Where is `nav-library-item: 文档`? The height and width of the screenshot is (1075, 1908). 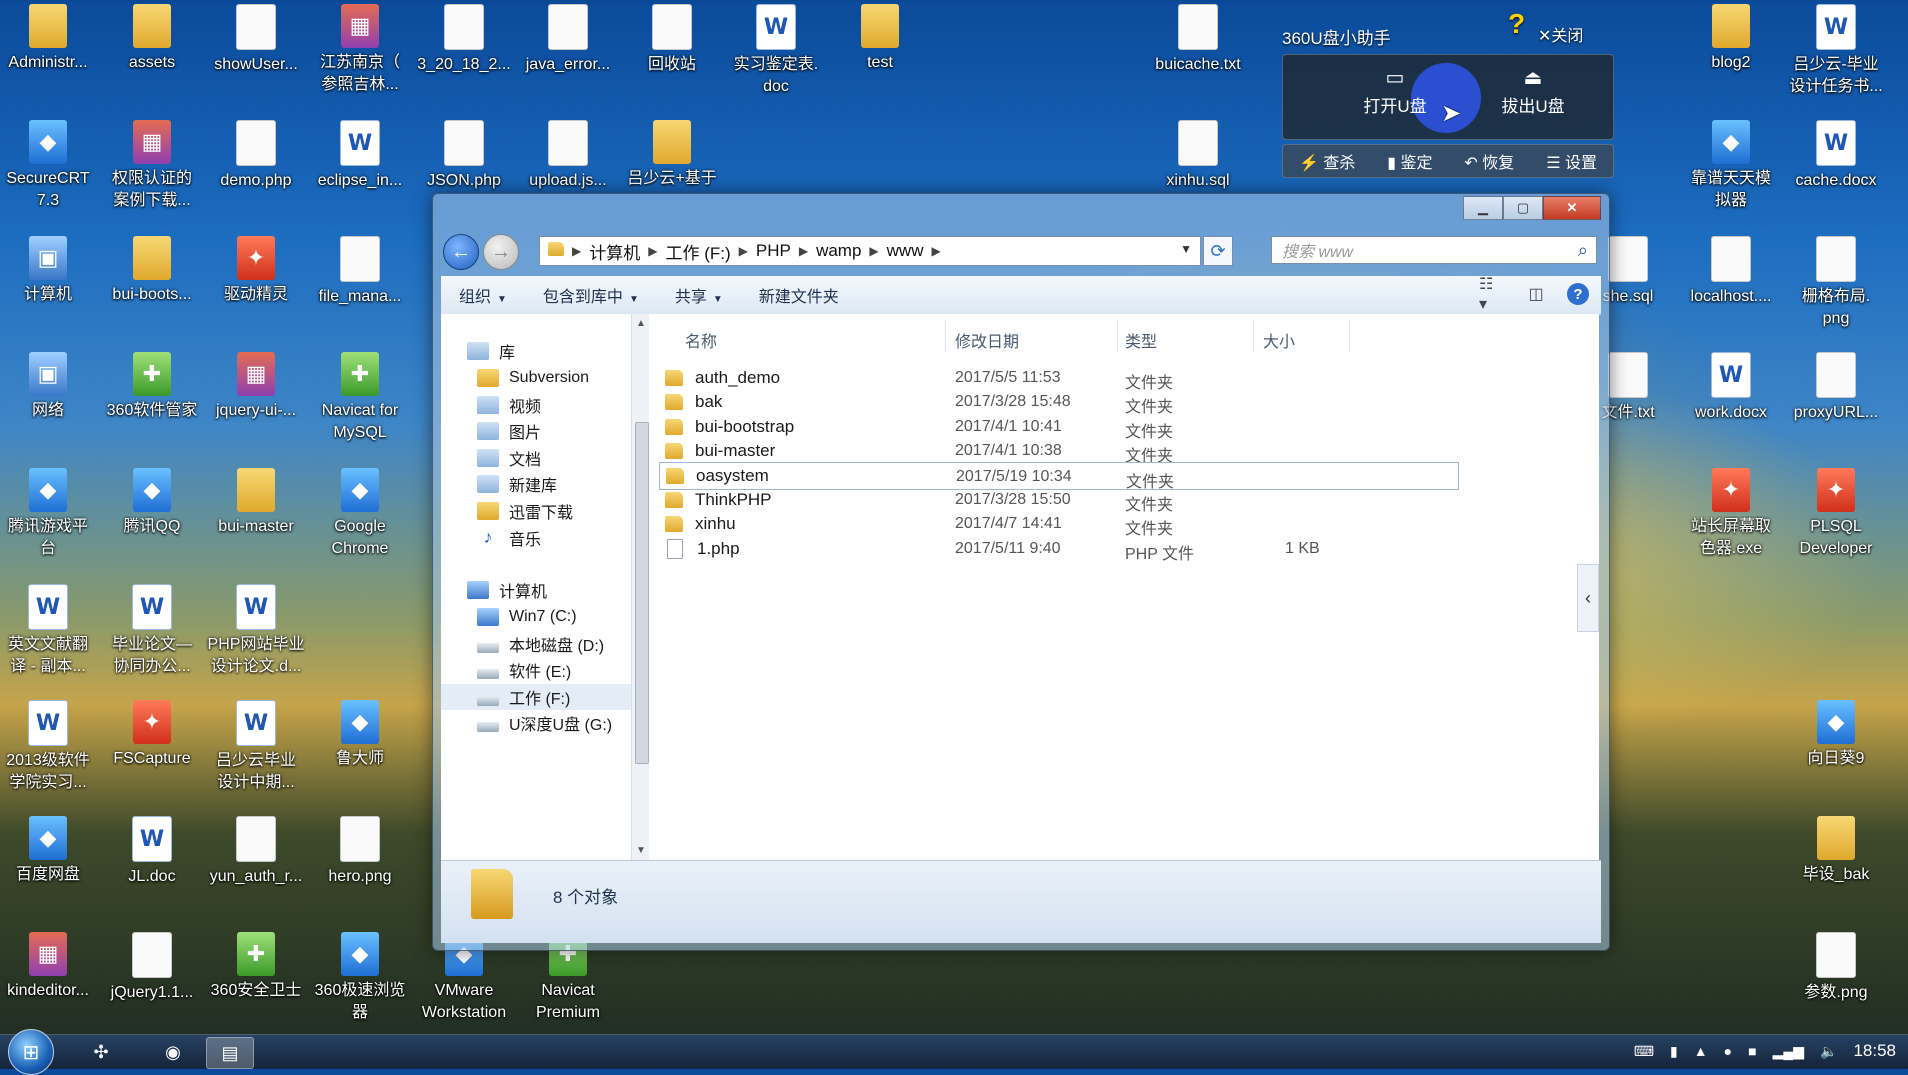
nav-library-item: 文档 is located at coordinates (509, 458).